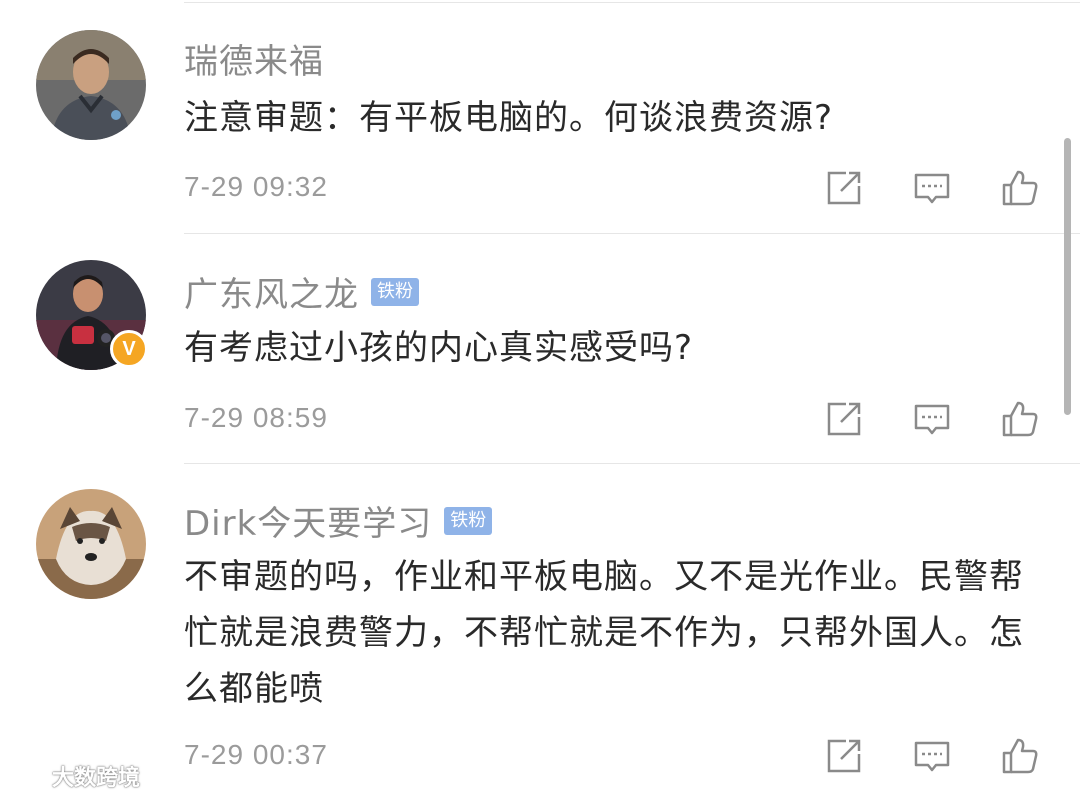 This screenshot has width=1080, height=793. I want to click on watermark: 大数跨境, so click(75, 776).